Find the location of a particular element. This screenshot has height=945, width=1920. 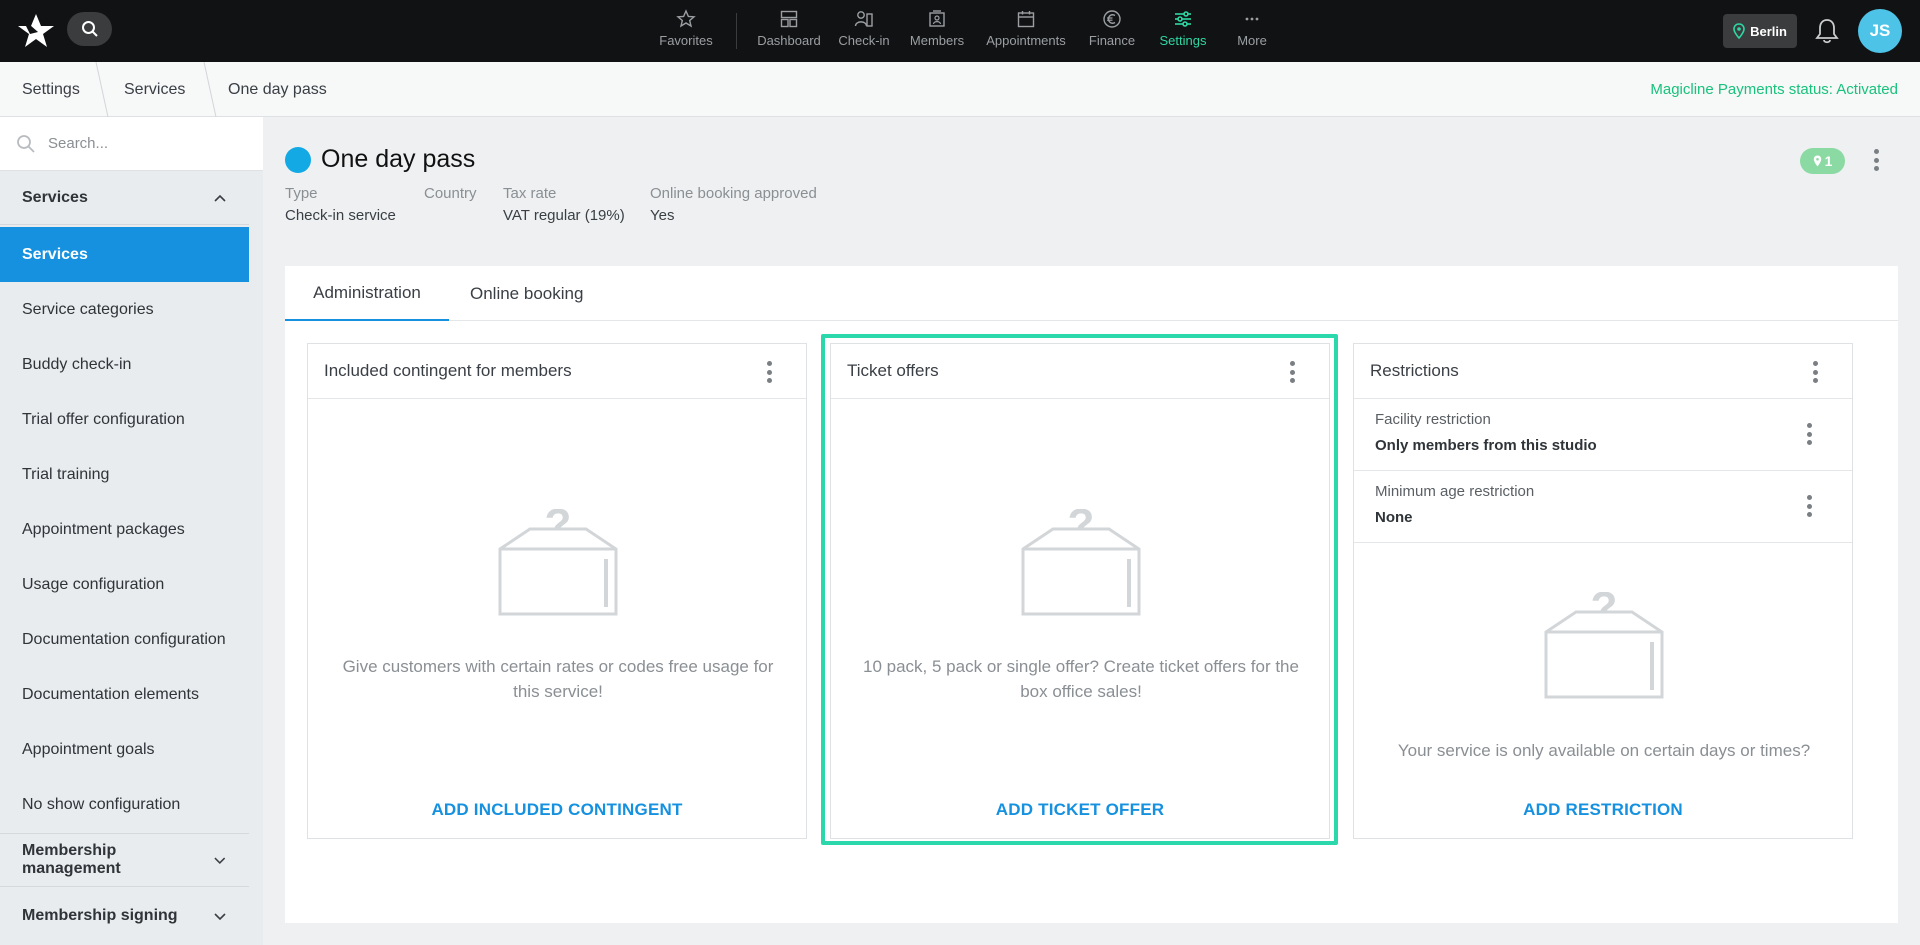

global-search-button is located at coordinates (89, 29).